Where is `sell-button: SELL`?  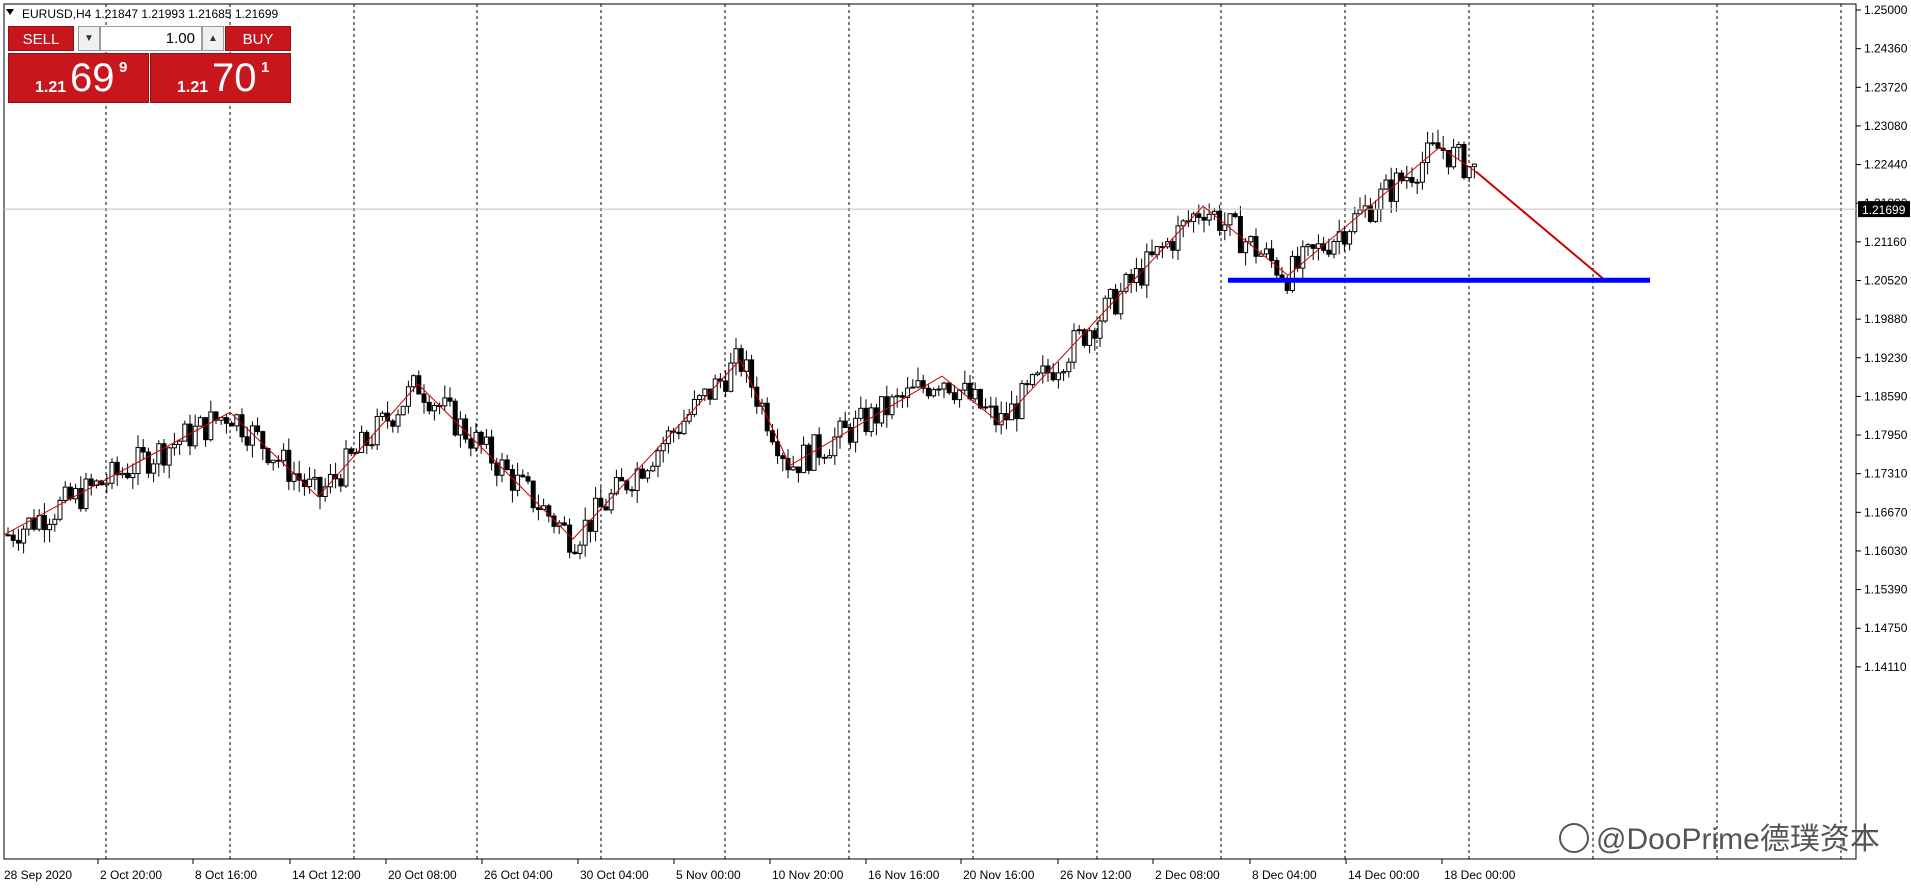
sell-button: SELL is located at coordinates (41, 38).